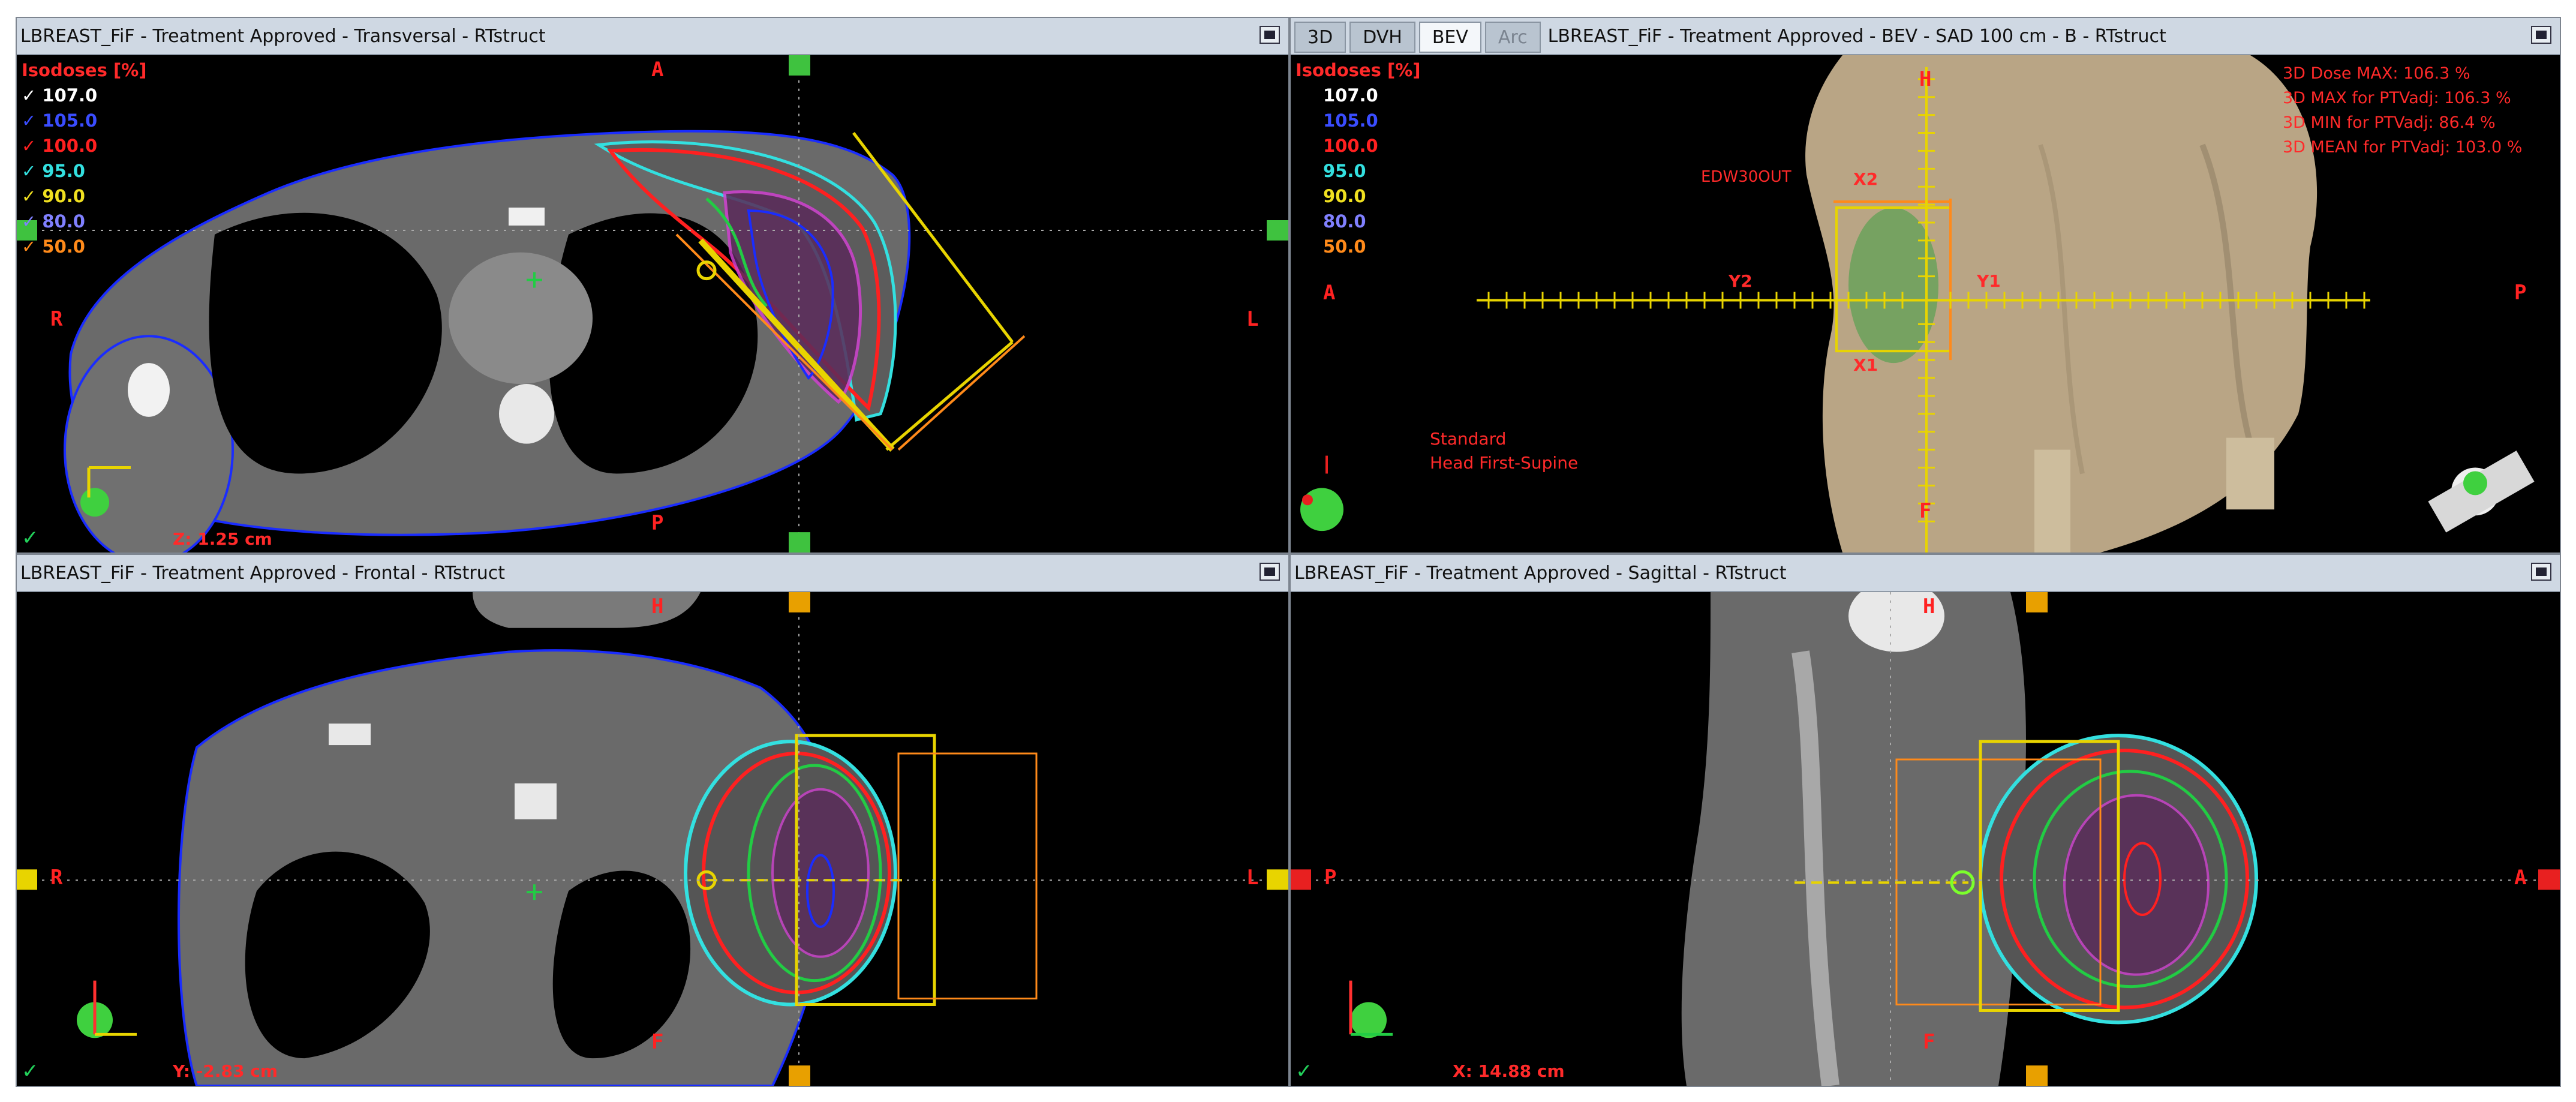 This screenshot has width=2576, height=1102. What do you see at coordinates (1344, 222) in the screenshot?
I see `bev-isodose-80: 80.0` at bounding box center [1344, 222].